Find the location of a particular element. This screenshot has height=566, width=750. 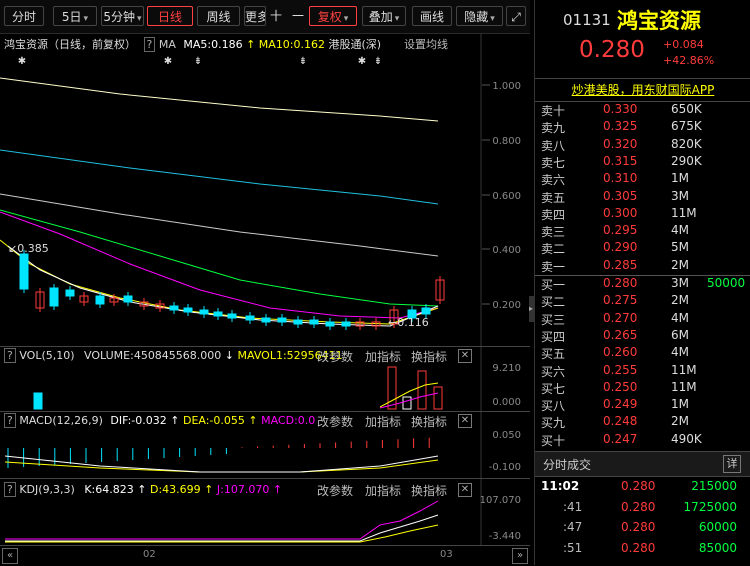

sell-order-row: 卖四 0.300 11M is located at coordinates (642, 214).